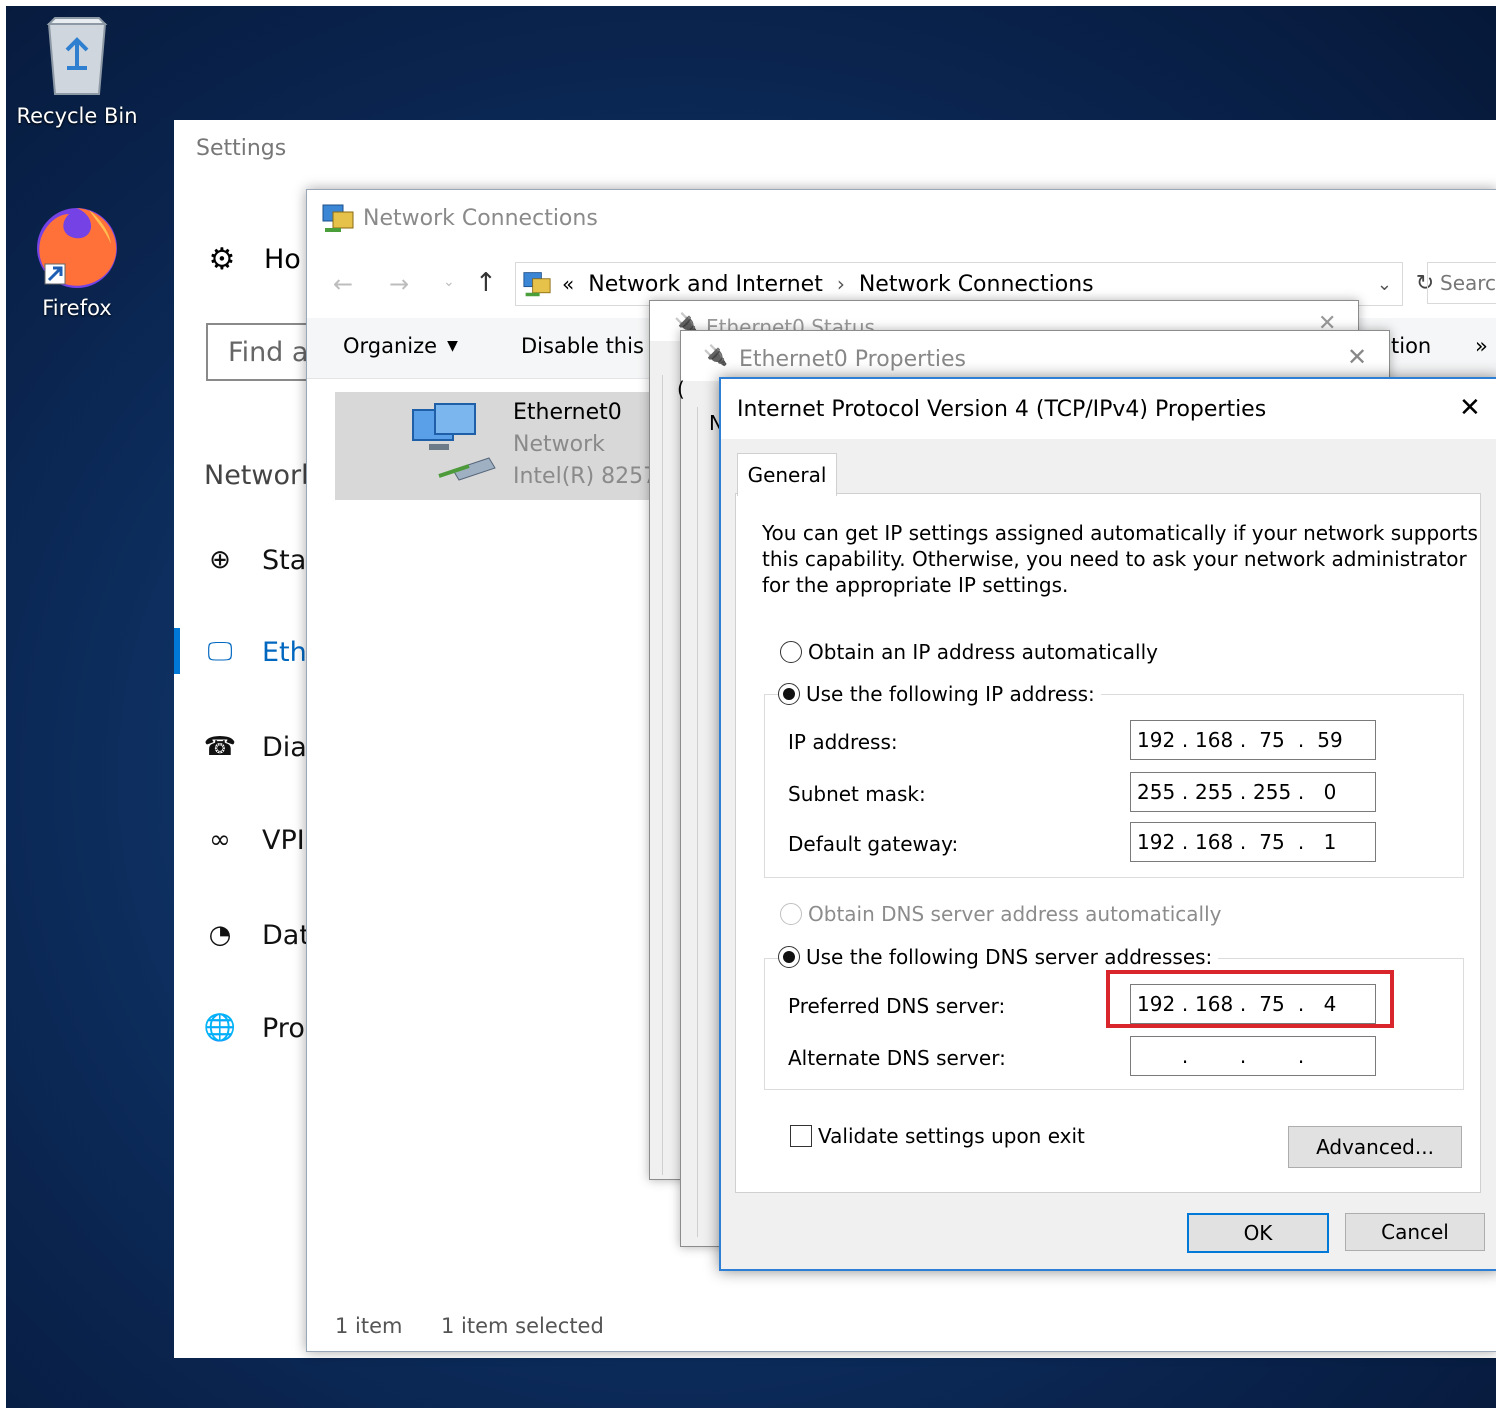 The width and height of the screenshot is (1496, 1414). Describe the element at coordinates (254, 747) in the screenshot. I see `nav-item-dialup: ☎ Dia` at that location.